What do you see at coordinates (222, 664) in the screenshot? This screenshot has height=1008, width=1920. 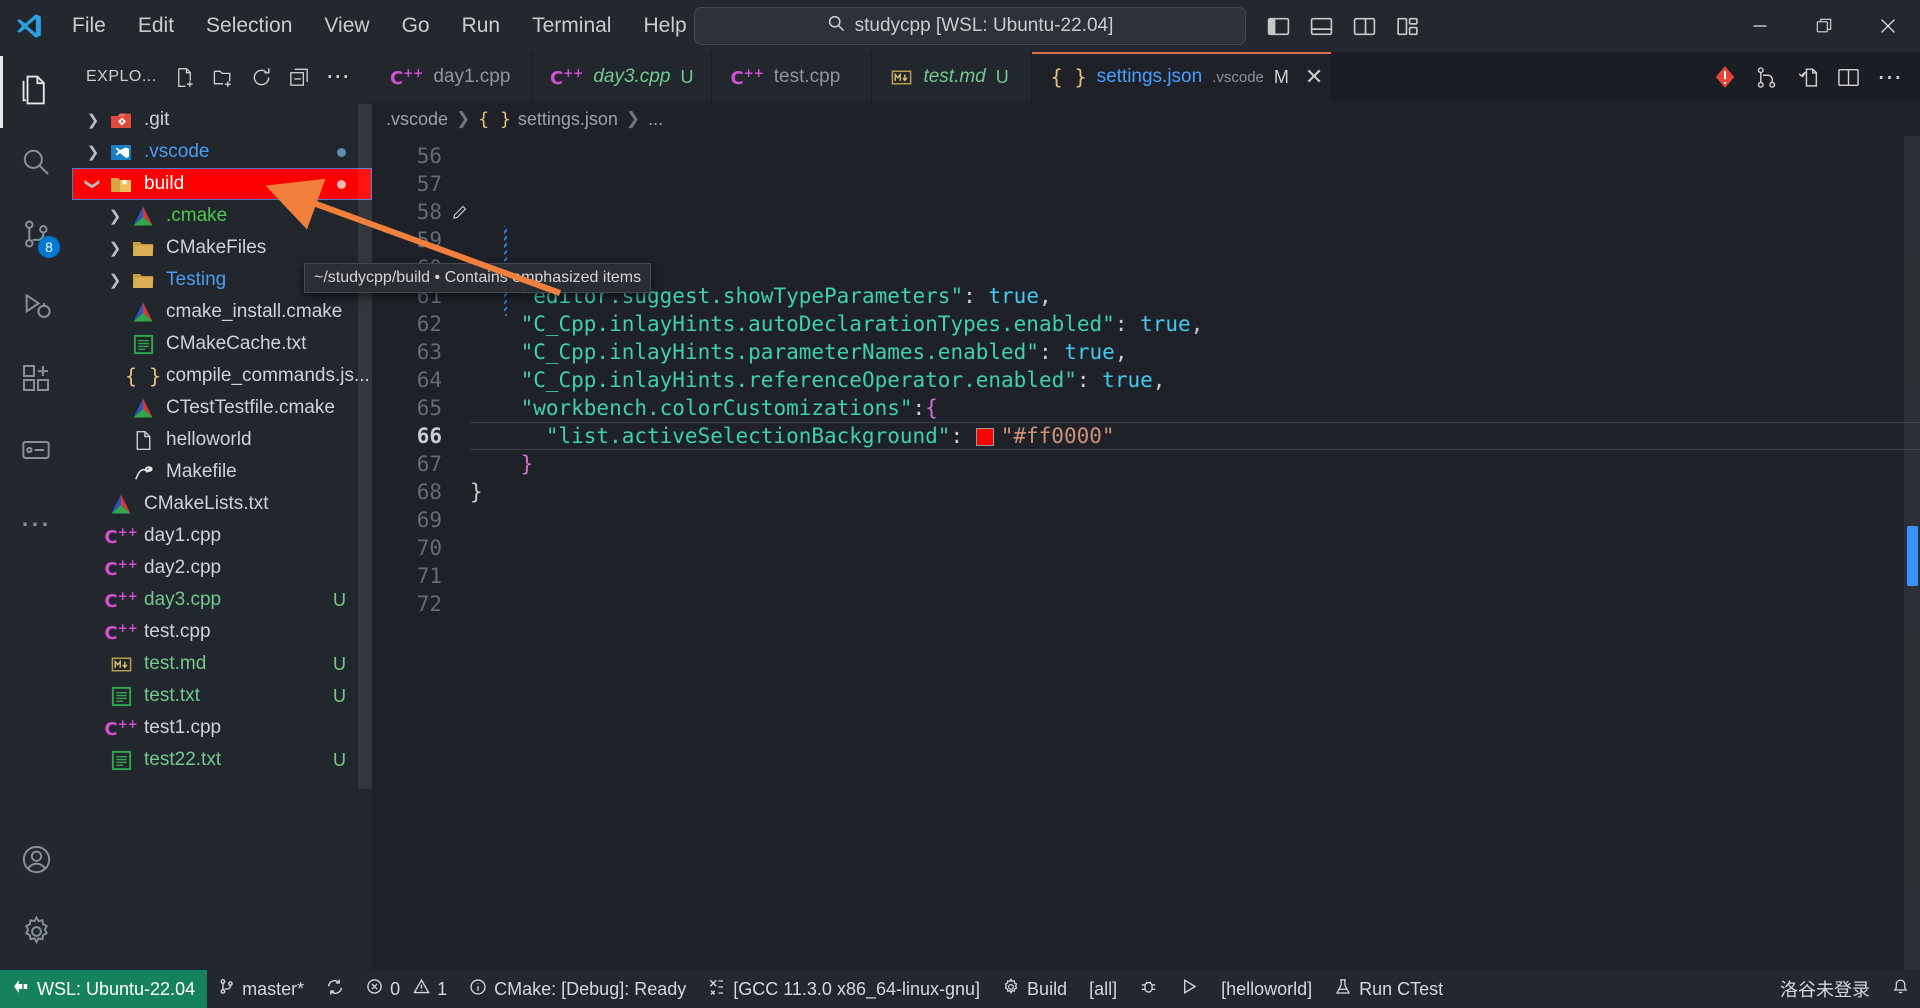 I see `tree-item-test-md: test.md U` at bounding box center [222, 664].